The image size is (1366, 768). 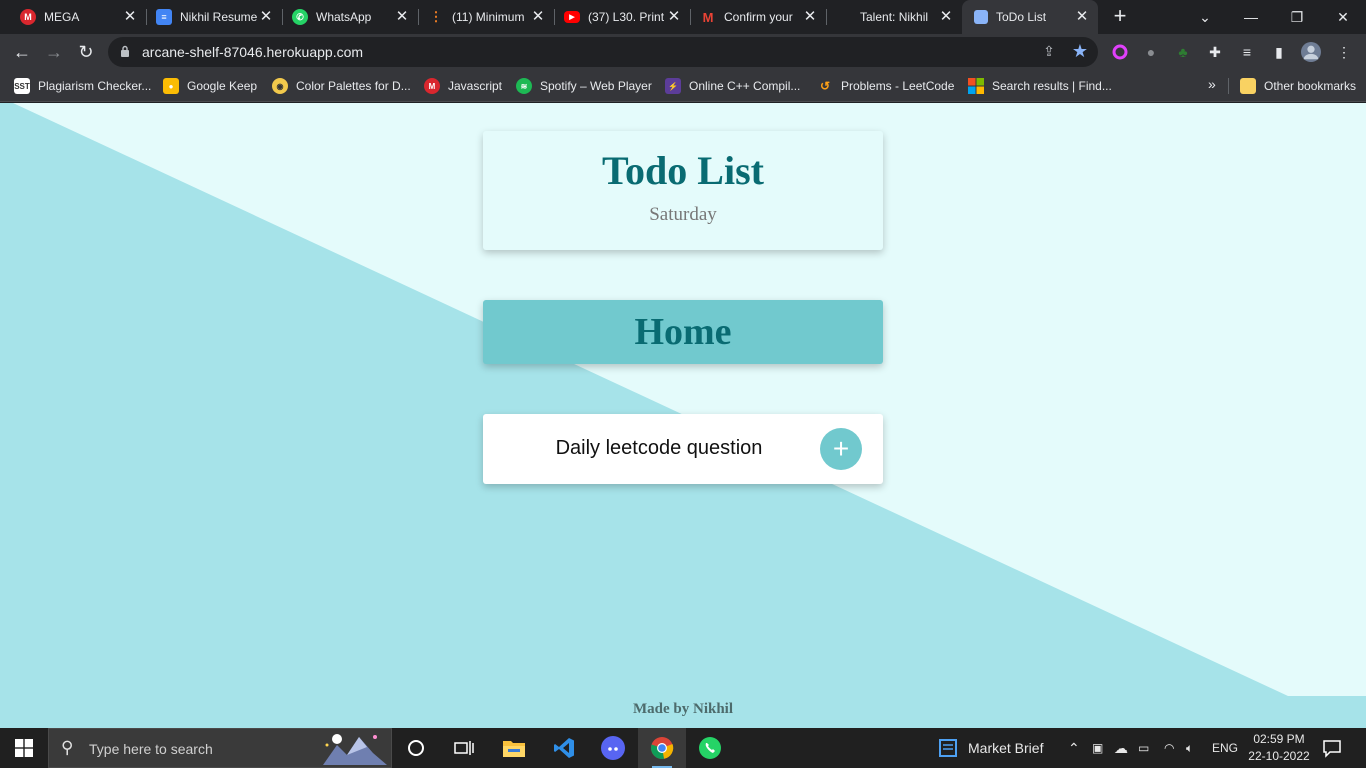 What do you see at coordinates (1279, 748) in the screenshot?
I see `system-clock: 02:59 PM 22-10-2022` at bounding box center [1279, 748].